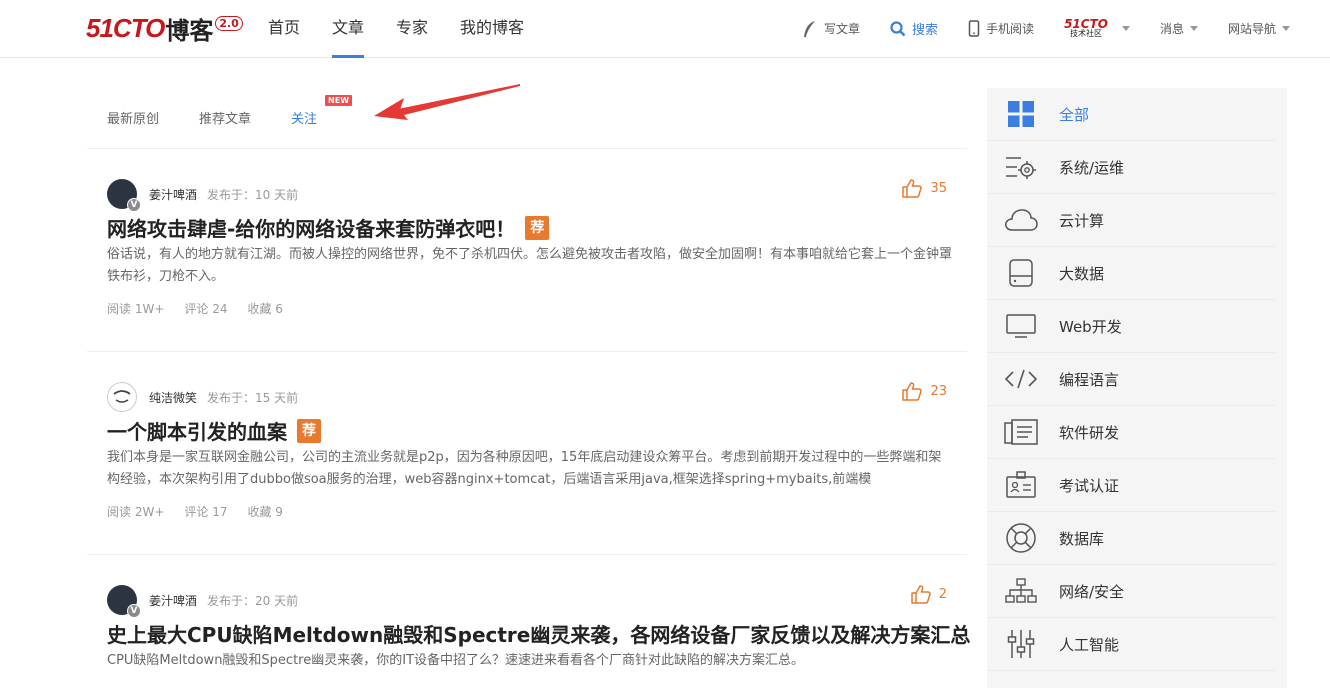 The image size is (1330, 688). I want to click on tab-latest: 最新原创, so click(133, 117).